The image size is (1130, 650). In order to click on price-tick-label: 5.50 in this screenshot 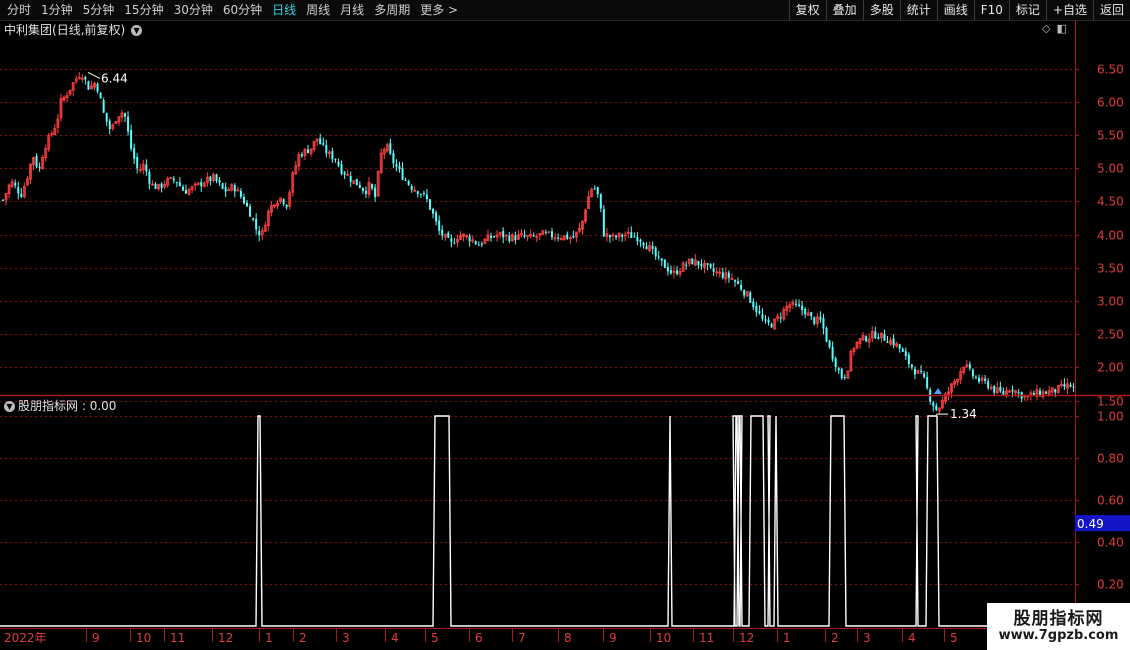, I will do `click(1110, 136)`.